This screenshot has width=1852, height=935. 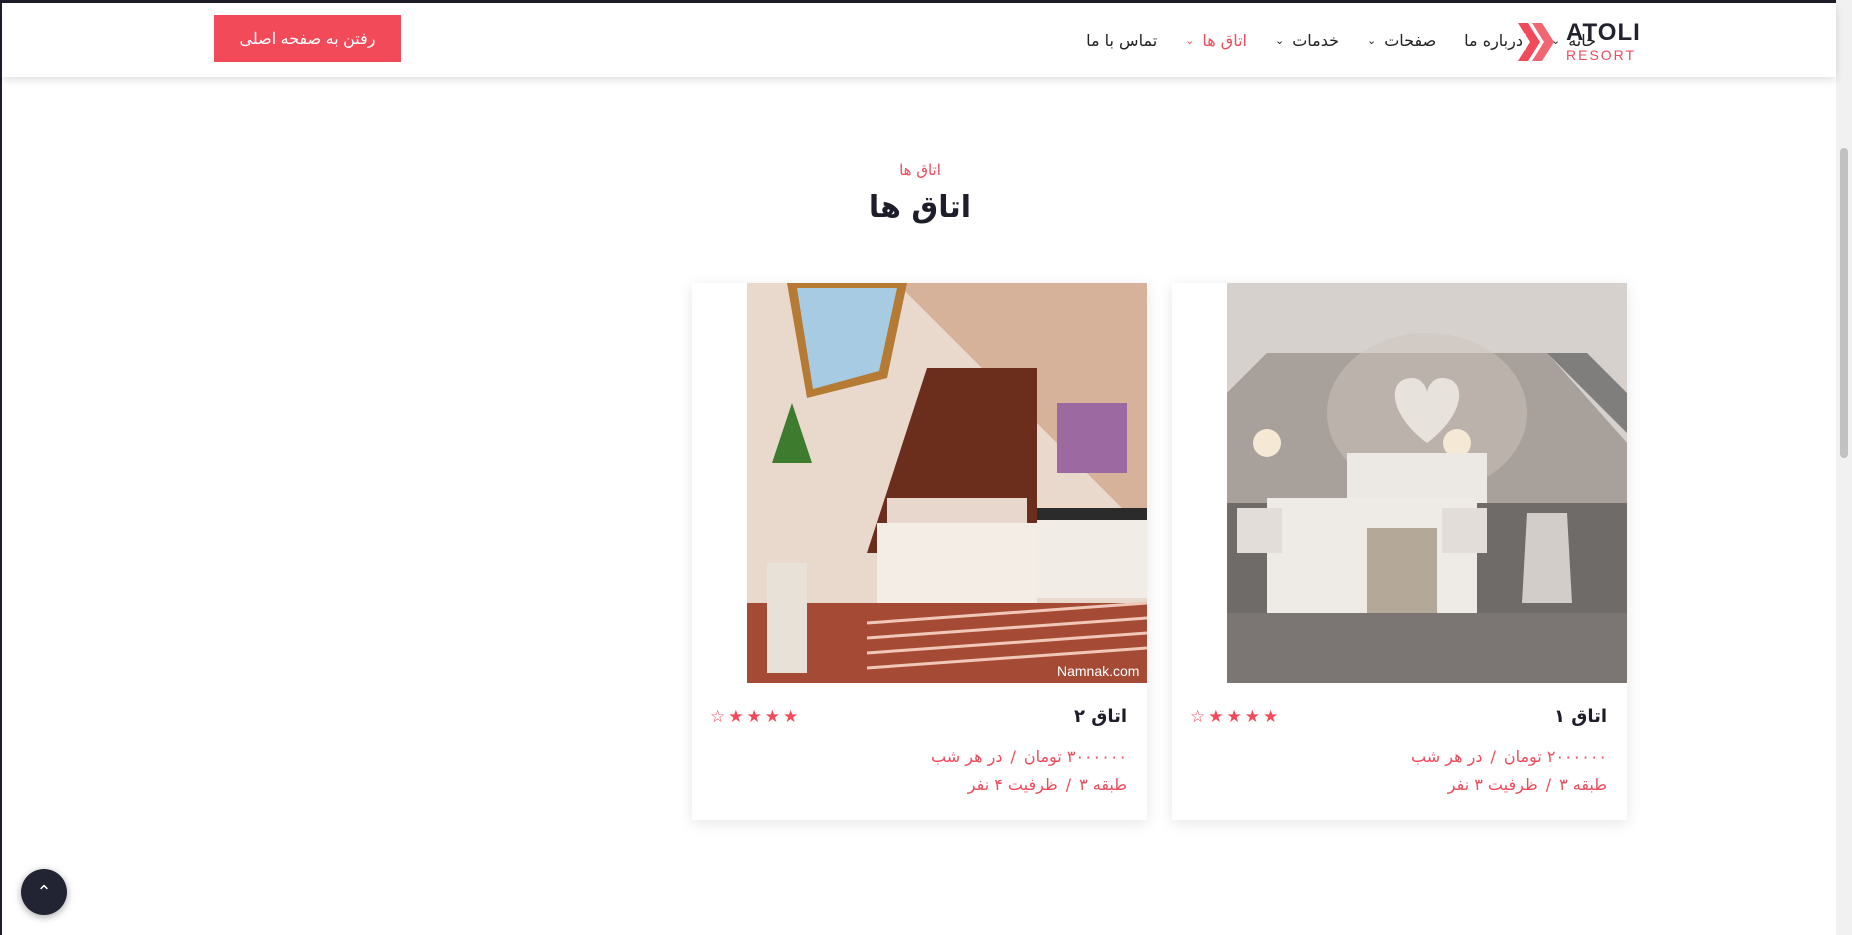 What do you see at coordinates (1844, 303) in the screenshot?
I see `scrollbar-thumb` at bounding box center [1844, 303].